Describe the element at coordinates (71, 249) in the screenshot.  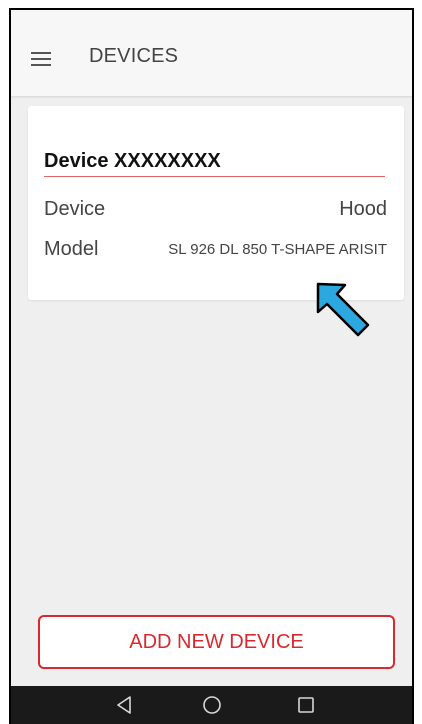
I see `model-label: Model` at that location.